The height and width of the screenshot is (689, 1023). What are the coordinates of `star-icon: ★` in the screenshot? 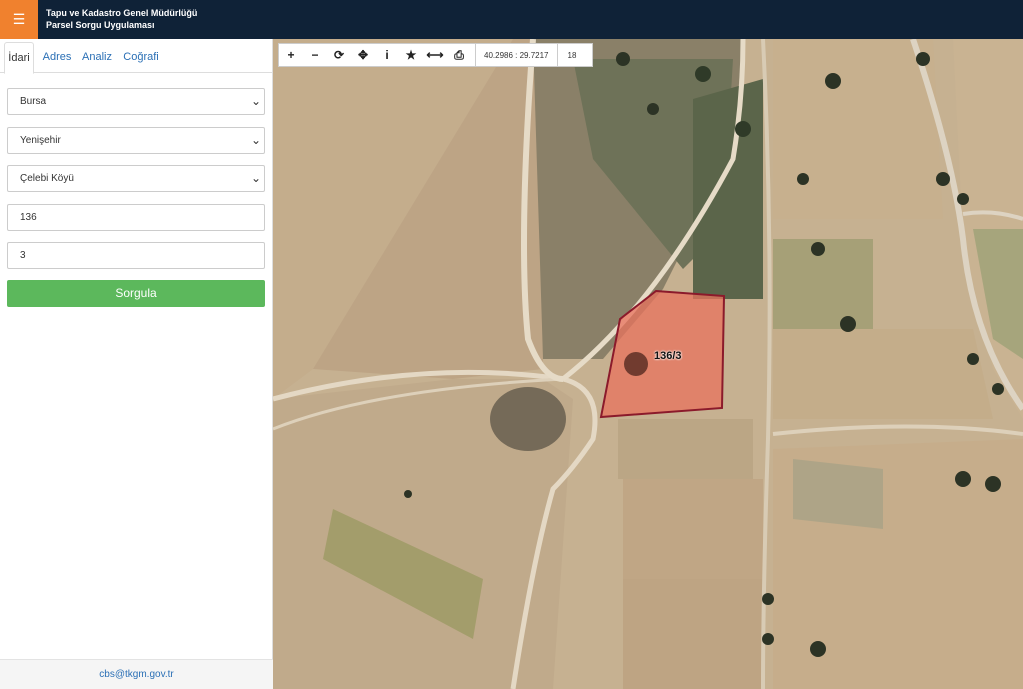 It's located at (411, 55).